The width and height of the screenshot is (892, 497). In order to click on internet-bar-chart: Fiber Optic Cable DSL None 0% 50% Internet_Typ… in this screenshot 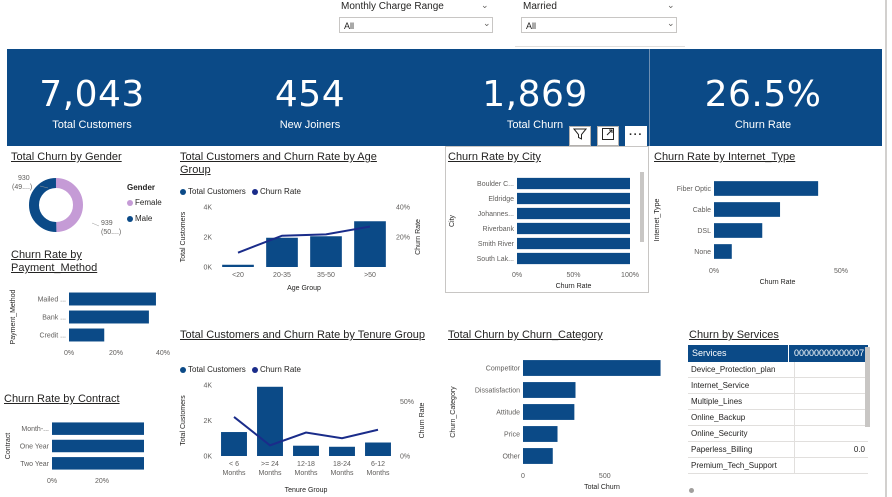, I will do `click(762, 232)`.